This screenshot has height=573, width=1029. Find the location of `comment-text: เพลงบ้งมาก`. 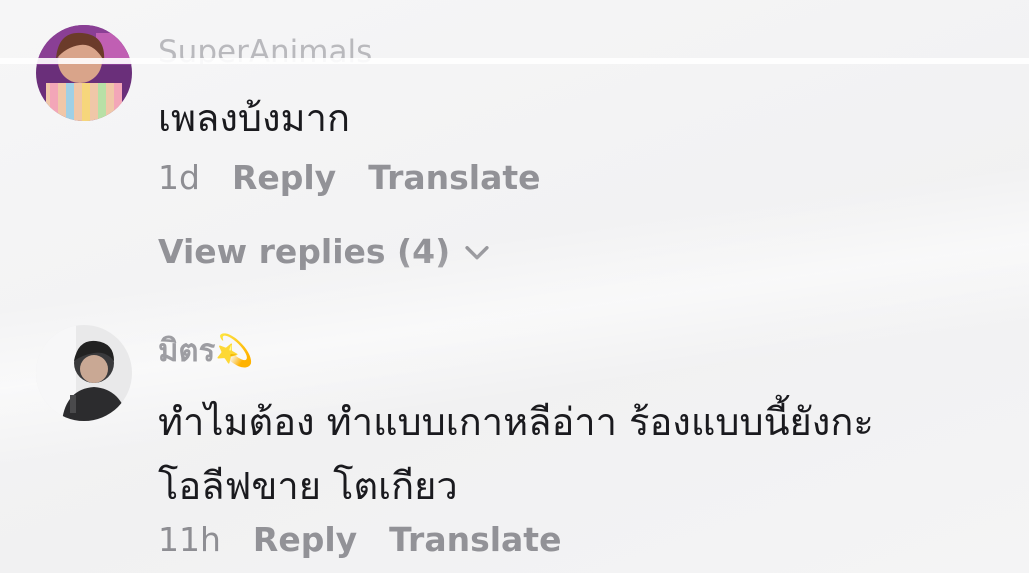

comment-text: เพลงบ้งมาก is located at coordinates (254, 118).